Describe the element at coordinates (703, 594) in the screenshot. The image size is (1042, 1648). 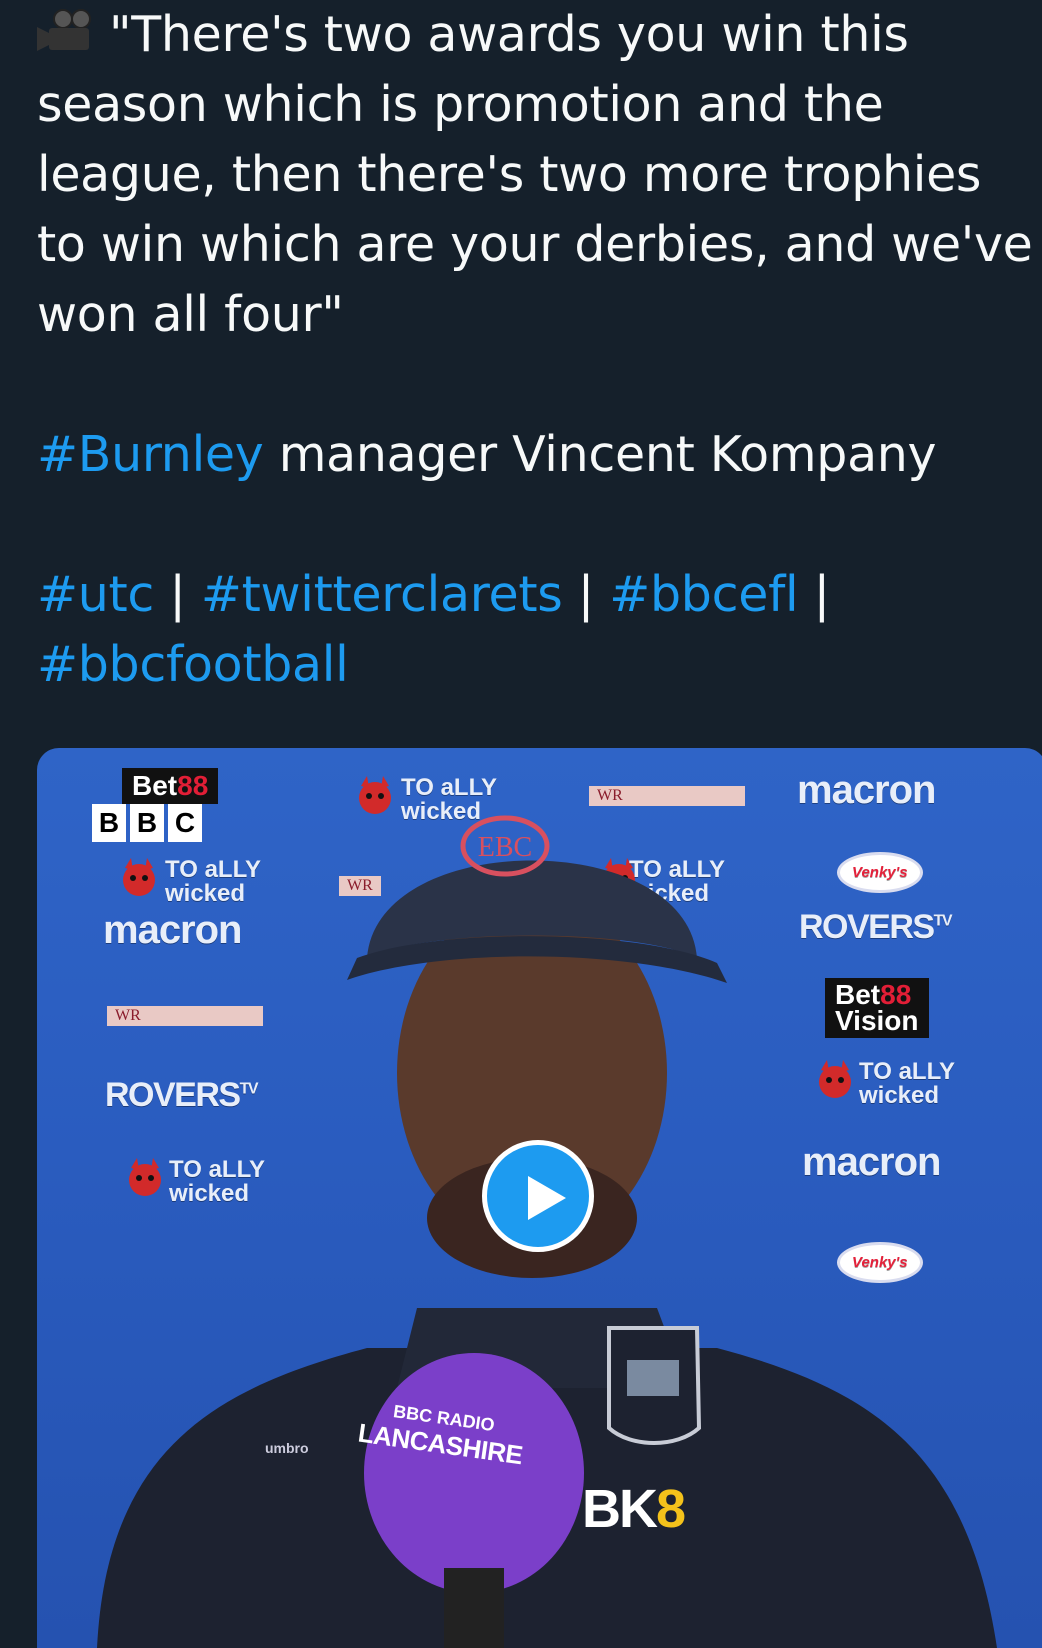
I see `hashtag-bbcefl: #bbcefl` at that location.